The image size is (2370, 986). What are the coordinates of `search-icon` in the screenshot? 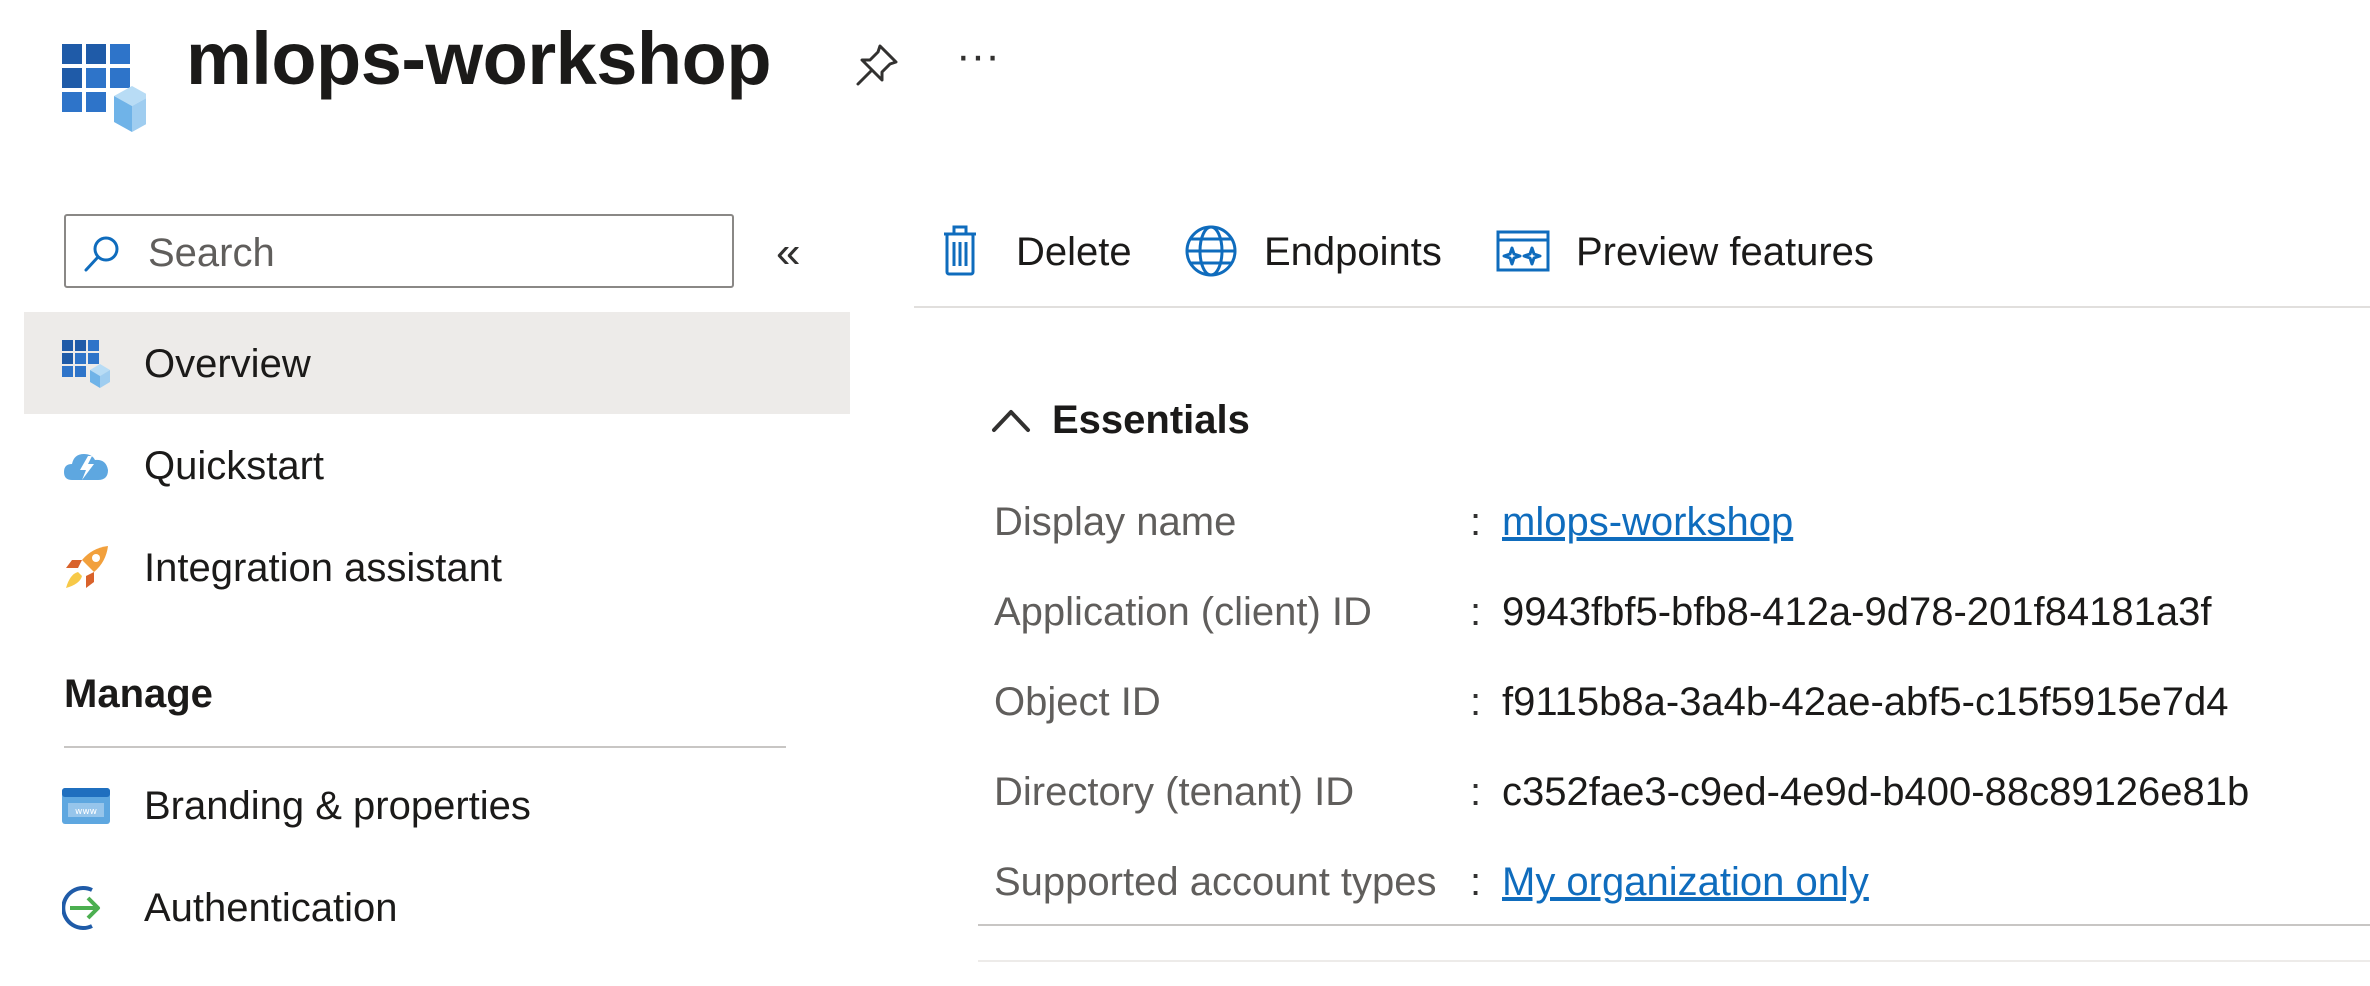 It's located at (102, 254).